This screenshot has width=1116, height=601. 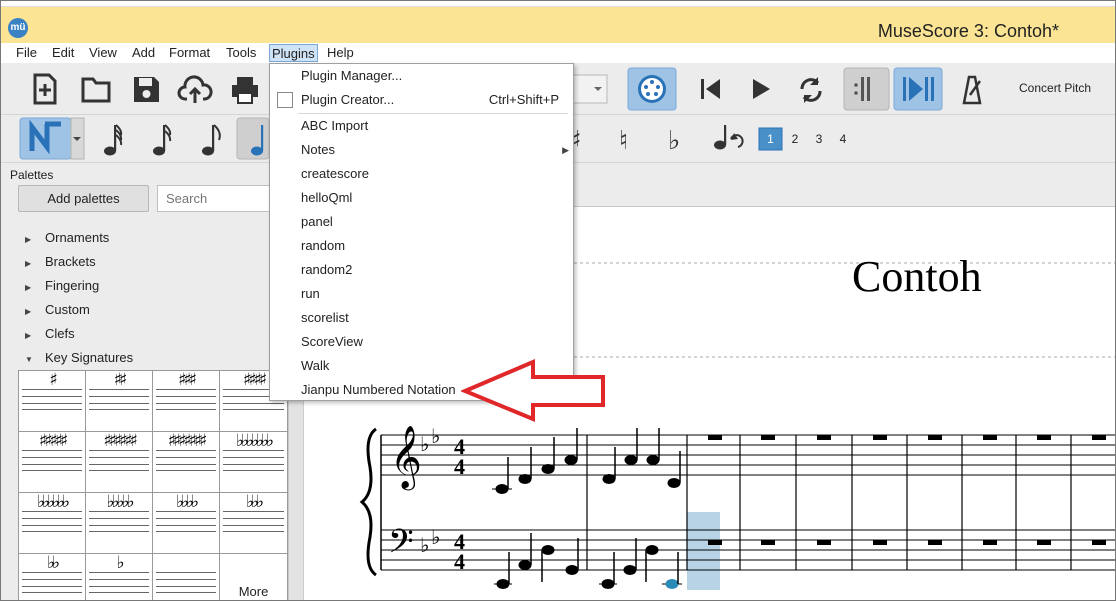 What do you see at coordinates (703, 551) in the screenshot?
I see `selection-highlight` at bounding box center [703, 551].